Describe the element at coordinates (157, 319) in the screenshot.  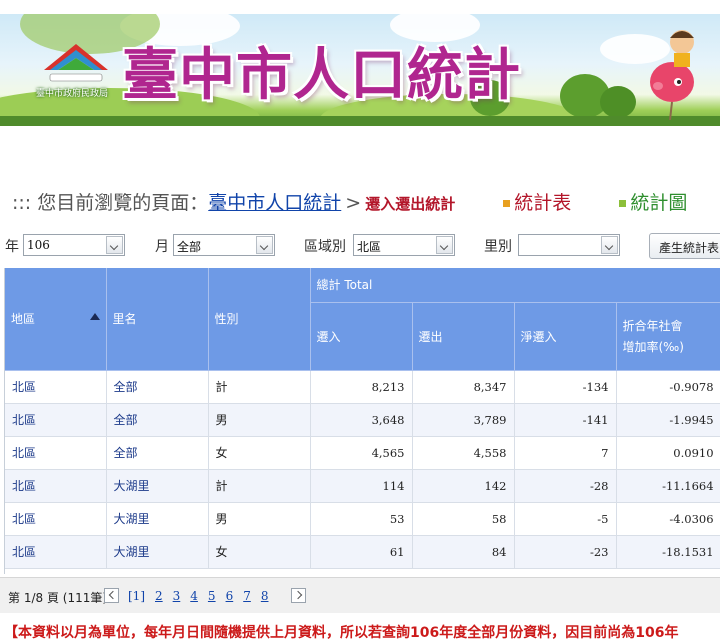
I see `col-header-village: 里名` at that location.